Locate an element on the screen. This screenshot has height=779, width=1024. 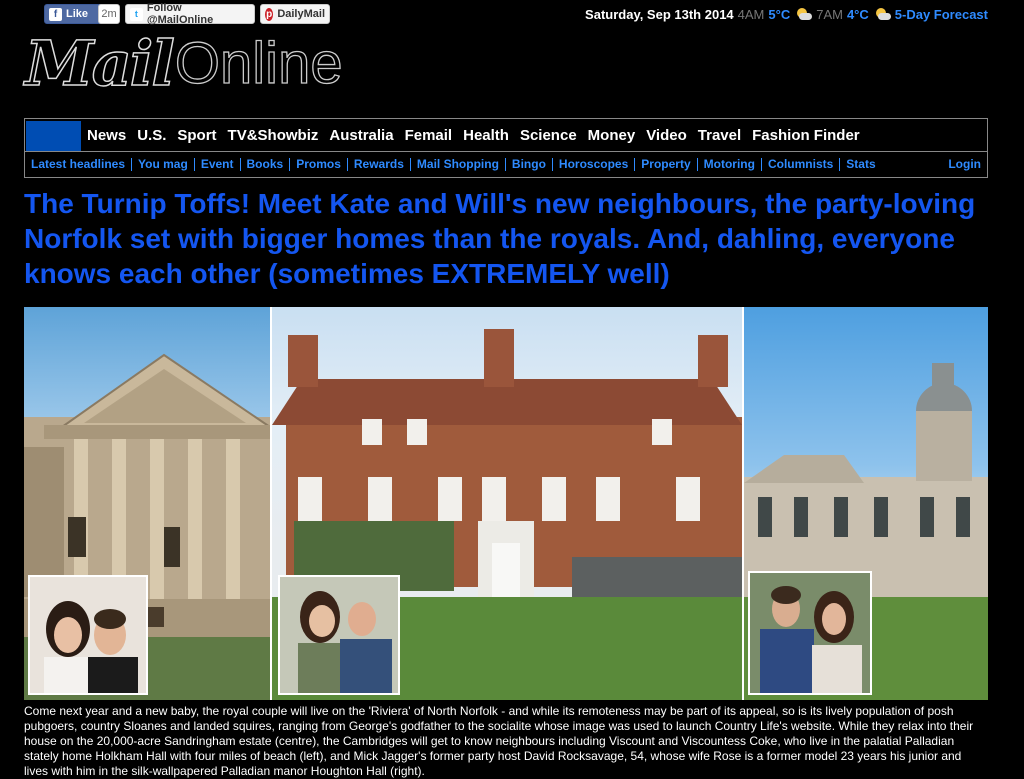
subnav-motoring: Motoring is located at coordinates (728, 164).